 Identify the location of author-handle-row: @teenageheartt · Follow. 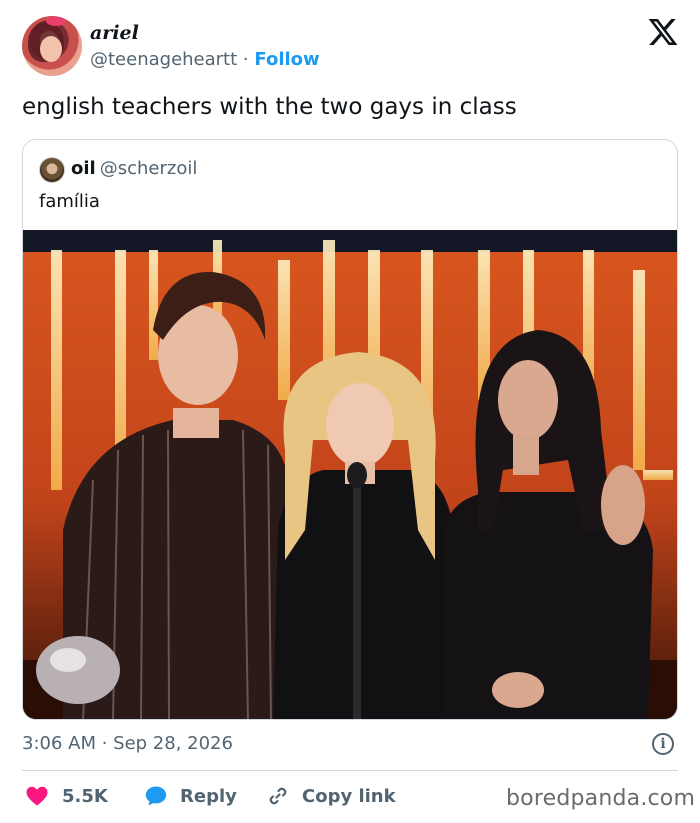
(205, 59).